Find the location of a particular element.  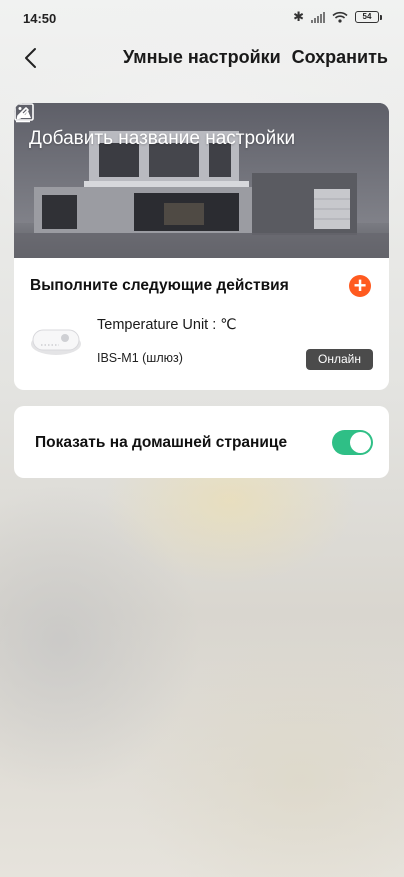

page-title: Умные настройки is located at coordinates (202, 57).